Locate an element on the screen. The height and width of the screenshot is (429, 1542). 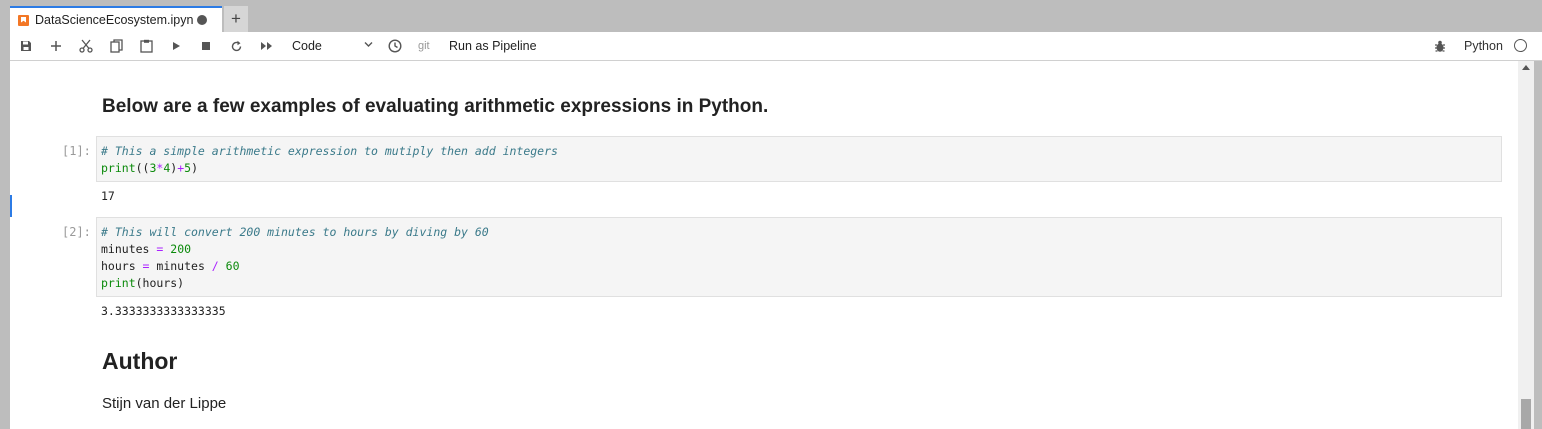
notebook-icon is located at coordinates (23, 20).